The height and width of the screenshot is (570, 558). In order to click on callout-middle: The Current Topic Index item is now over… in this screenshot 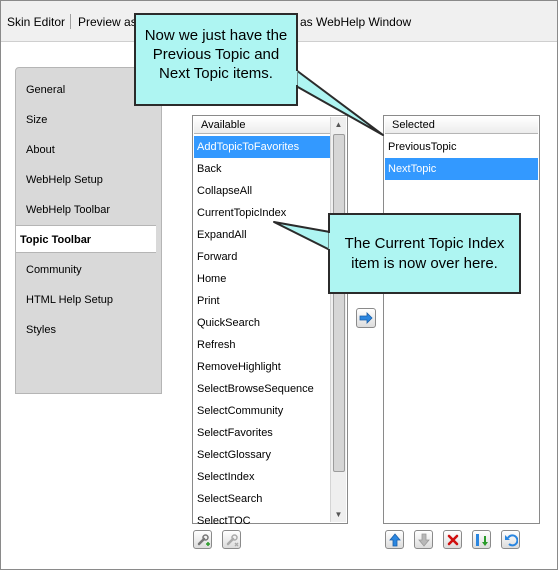, I will do `click(424, 253)`.